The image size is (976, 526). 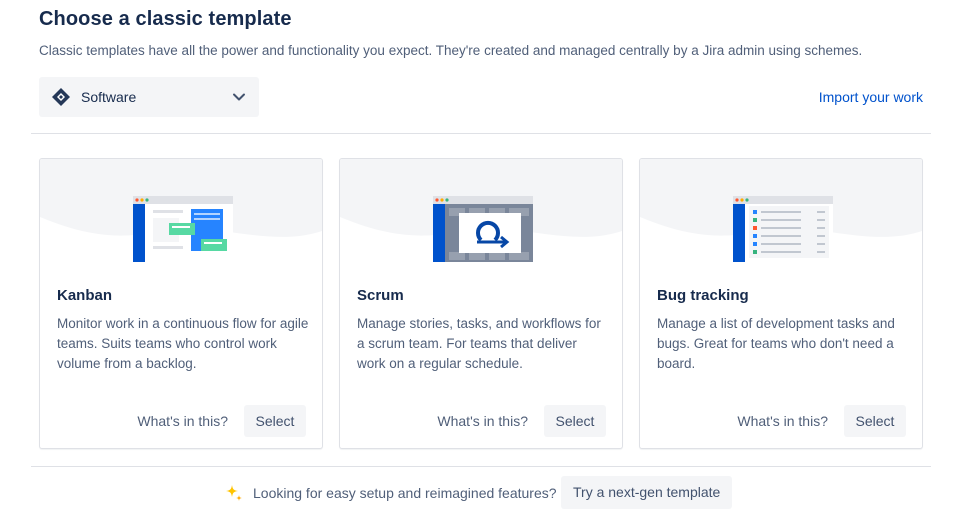 I want to click on try-next-gen-button: Try a next-gen template, so click(x=647, y=492).